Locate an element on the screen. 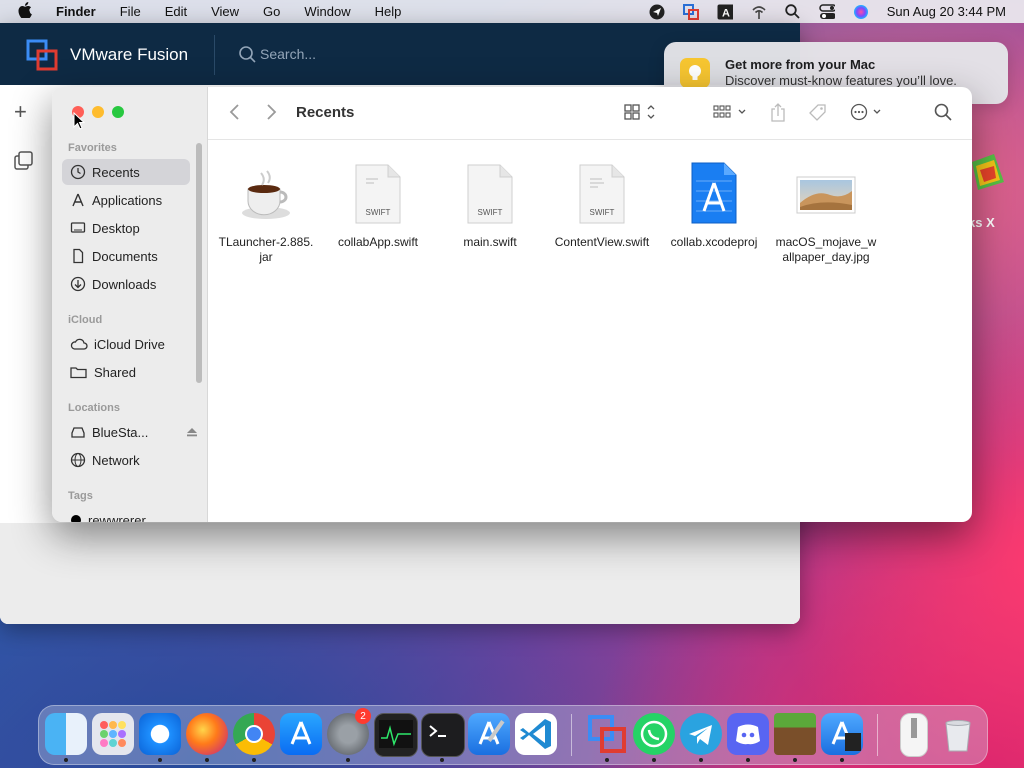 The height and width of the screenshot is (768, 1024). sidebar-item-shared: Shared is located at coordinates (126, 372).